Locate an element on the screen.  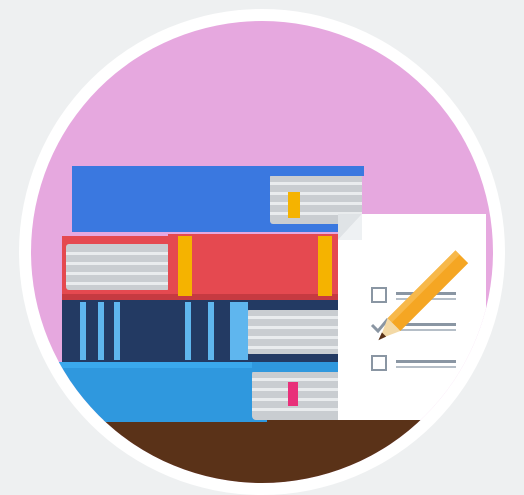
book-navy is located at coordinates (211, 331).